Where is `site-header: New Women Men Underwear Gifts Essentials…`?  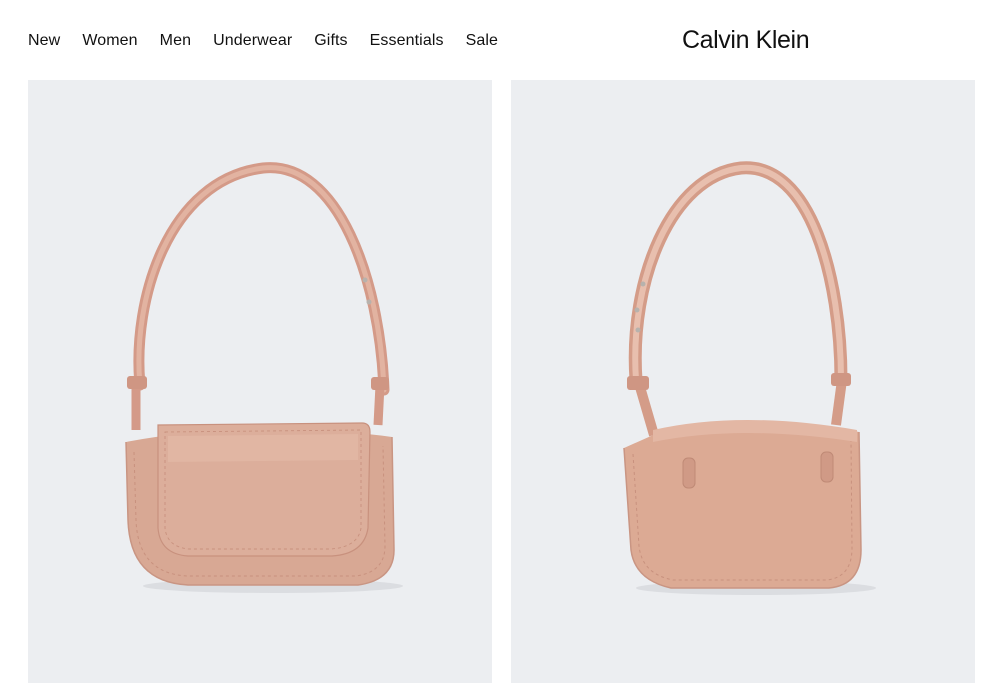
site-header: New Women Men Underwear Gifts Essentials… is located at coordinates (500, 40).